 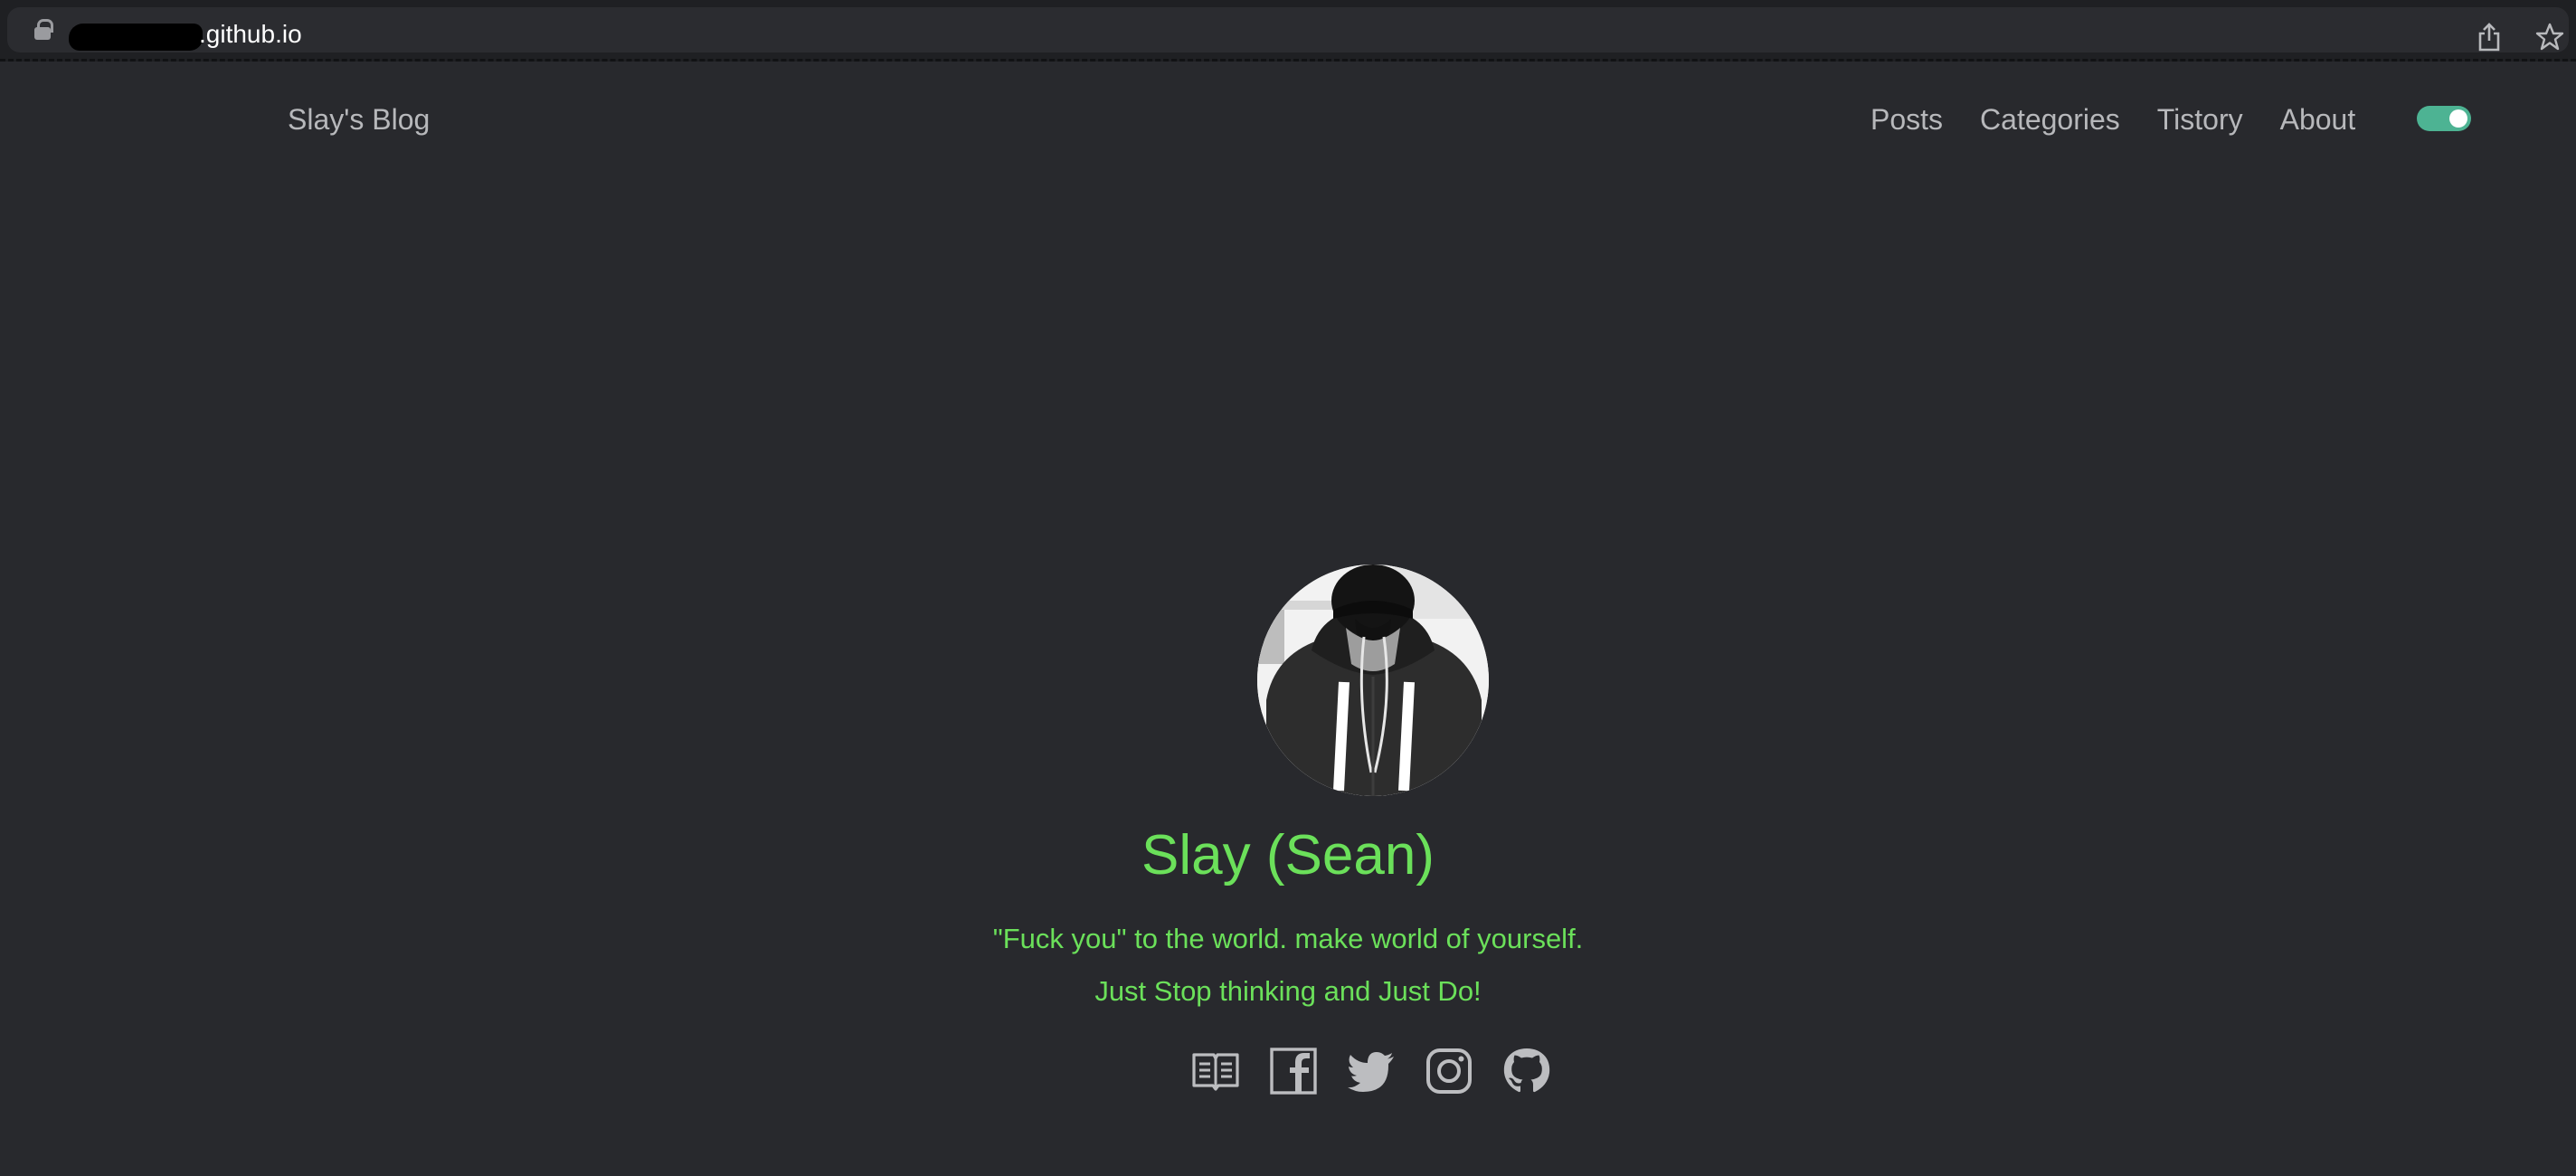 What do you see at coordinates (1288, 855) in the screenshot?
I see `profile-name: Slay (Sean)` at bounding box center [1288, 855].